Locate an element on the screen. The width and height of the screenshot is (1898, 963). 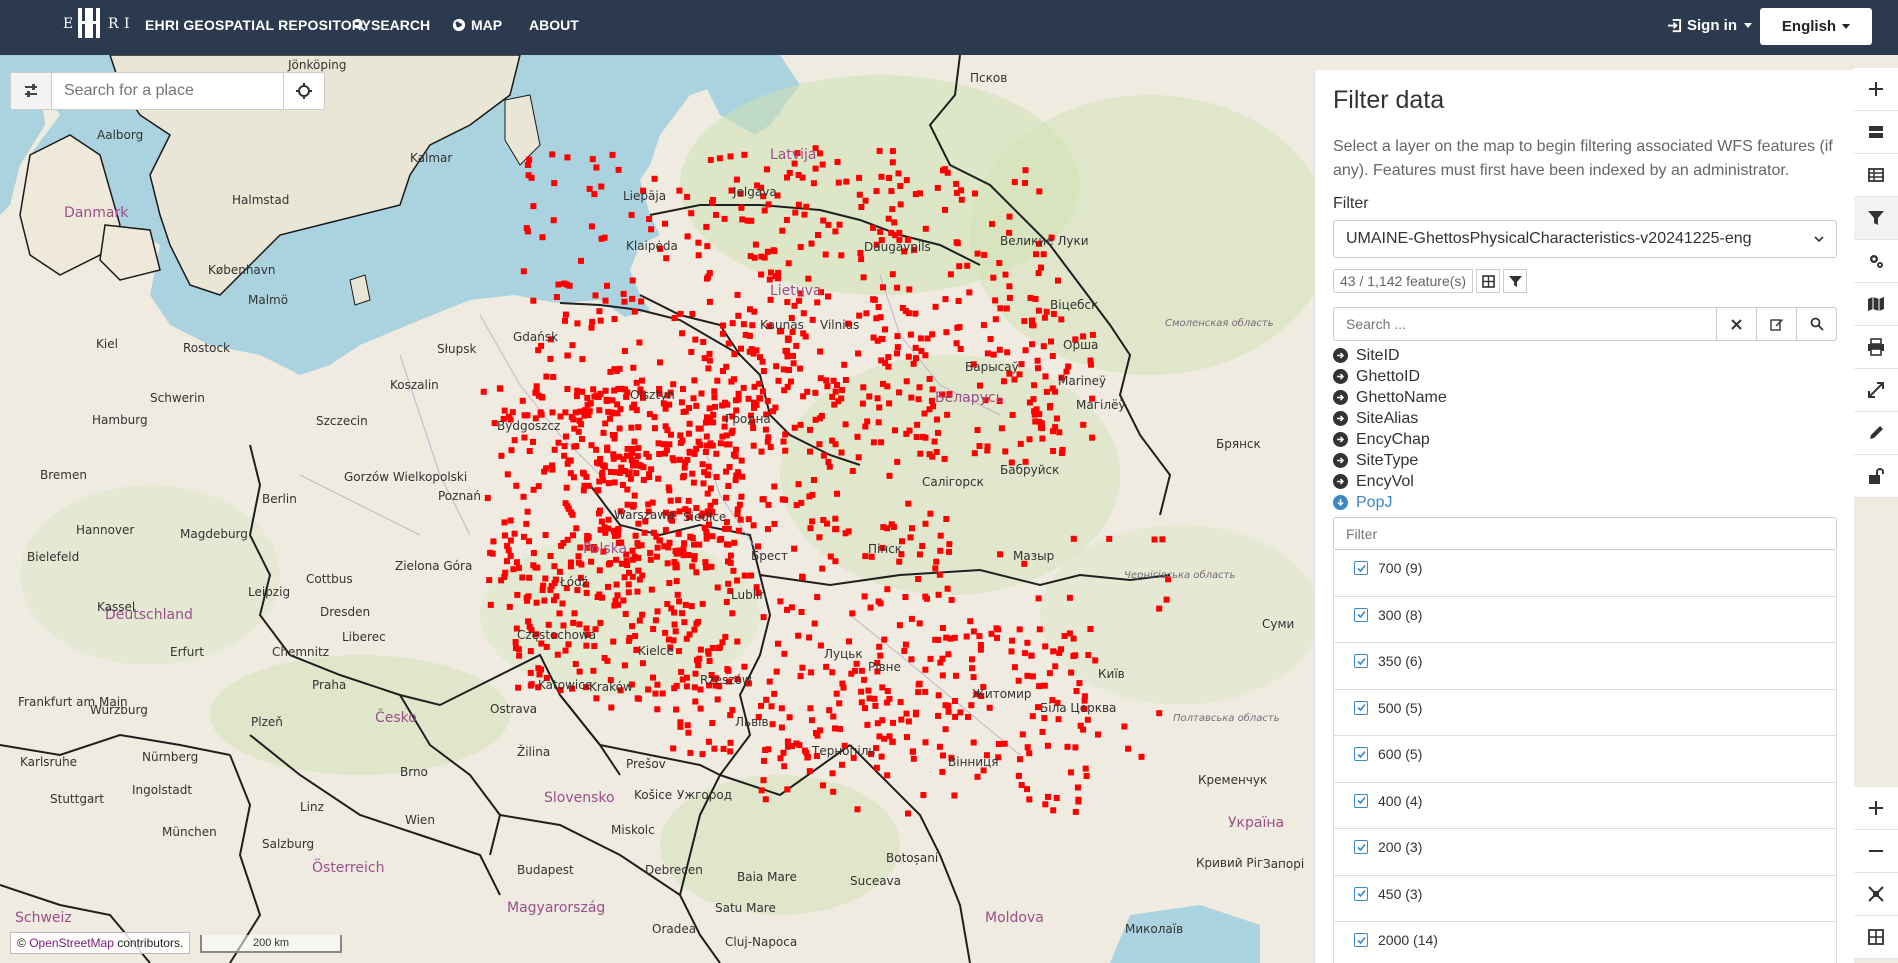
nav-about: ABOUT is located at coordinates (554, 25).